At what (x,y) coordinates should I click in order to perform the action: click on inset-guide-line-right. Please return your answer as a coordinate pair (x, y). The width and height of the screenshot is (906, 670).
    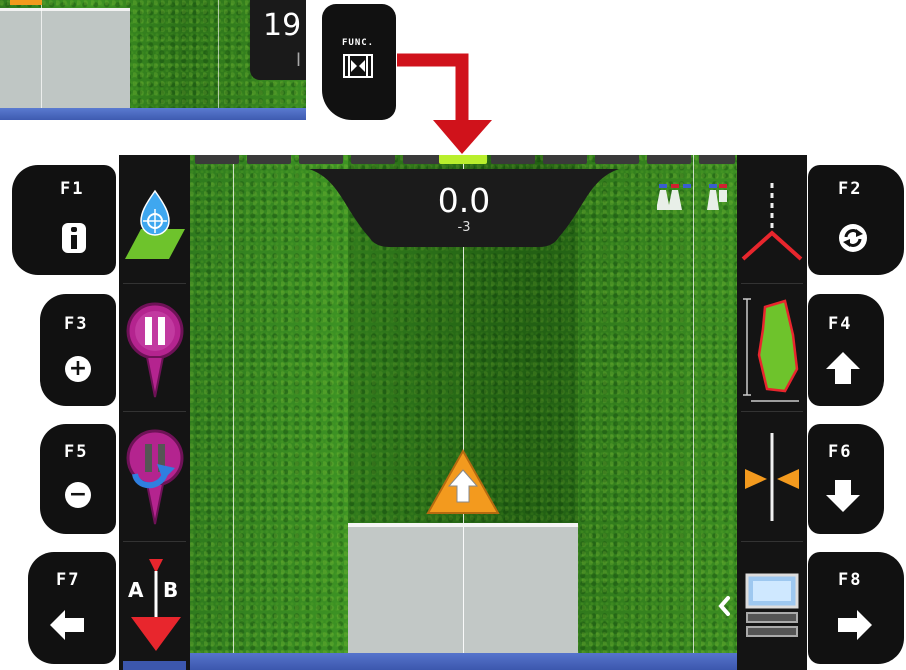
    Looking at the image, I should click on (218, 55).